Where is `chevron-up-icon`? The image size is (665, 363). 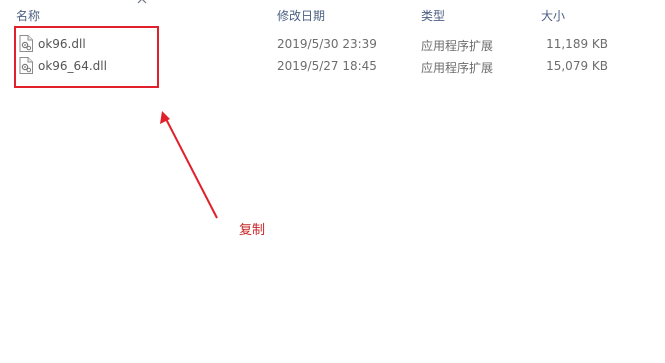
chevron-up-icon is located at coordinates (142, 2).